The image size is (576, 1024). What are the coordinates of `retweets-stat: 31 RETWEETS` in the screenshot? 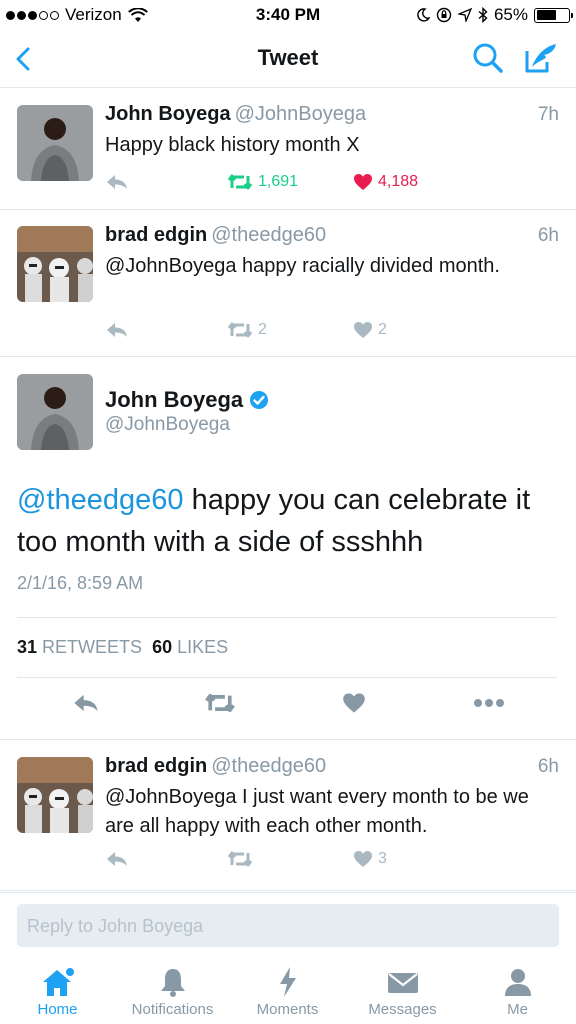 It's located at (79, 647).